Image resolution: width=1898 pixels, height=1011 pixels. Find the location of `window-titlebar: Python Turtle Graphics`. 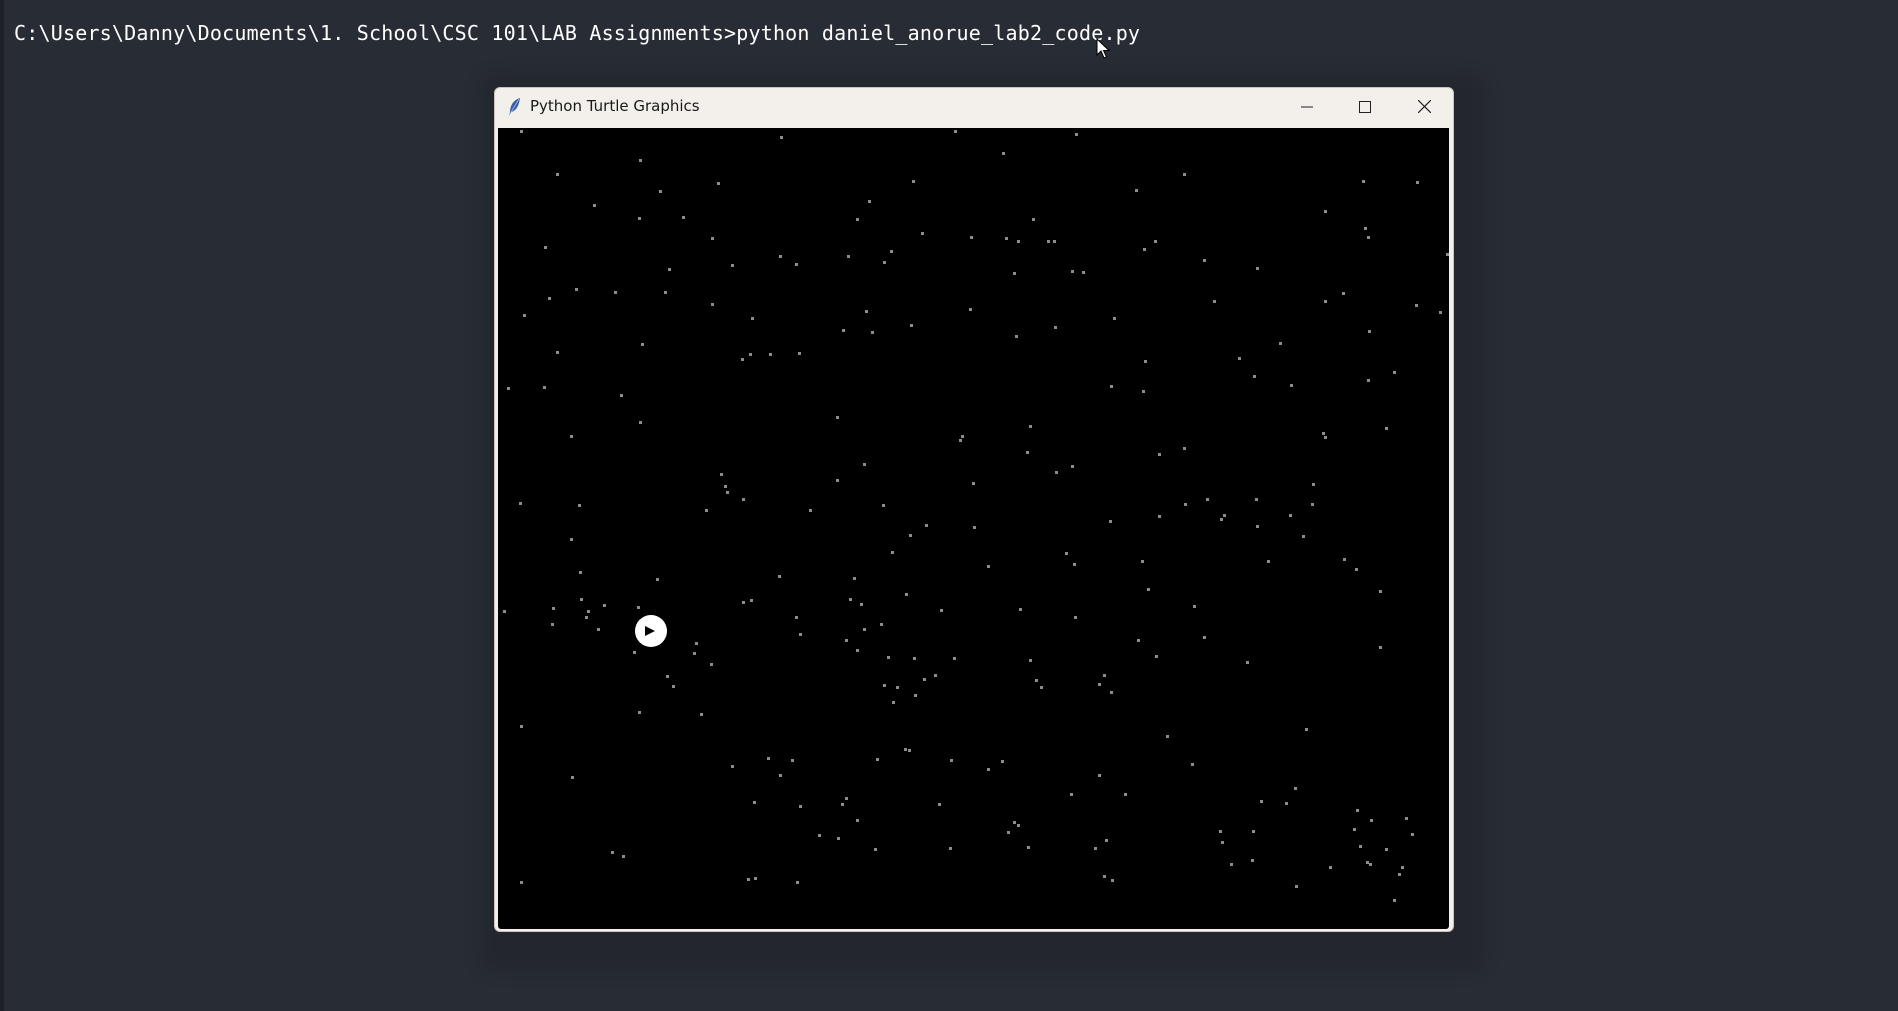

window-titlebar: Python Turtle Graphics is located at coordinates (974, 106).